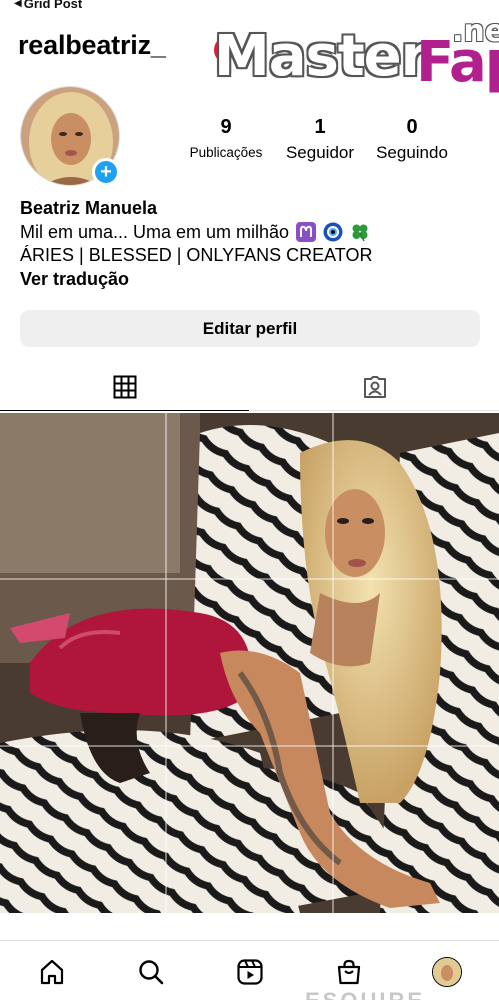  I want to click on nav-reels, so click(250, 972).